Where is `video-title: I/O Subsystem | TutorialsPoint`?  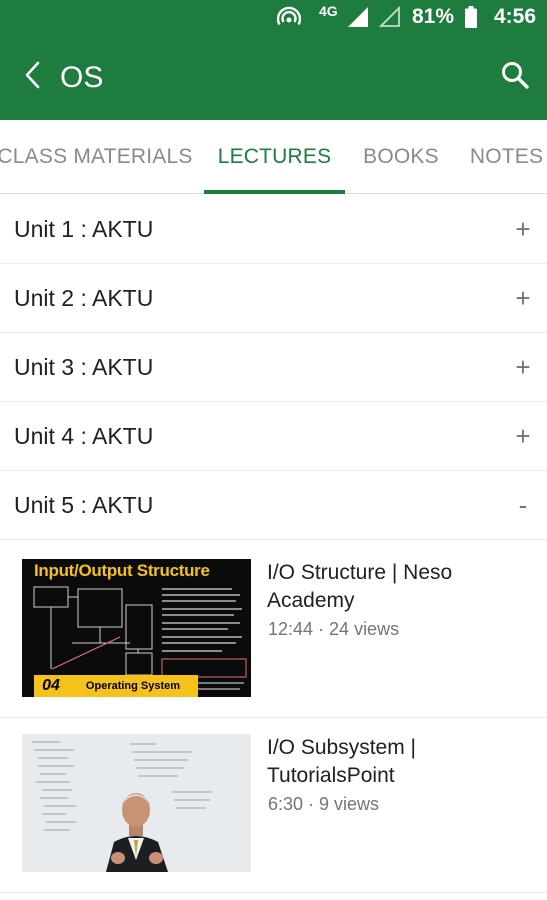 video-title: I/O Subsystem | TutorialsPoint is located at coordinates (397, 762).